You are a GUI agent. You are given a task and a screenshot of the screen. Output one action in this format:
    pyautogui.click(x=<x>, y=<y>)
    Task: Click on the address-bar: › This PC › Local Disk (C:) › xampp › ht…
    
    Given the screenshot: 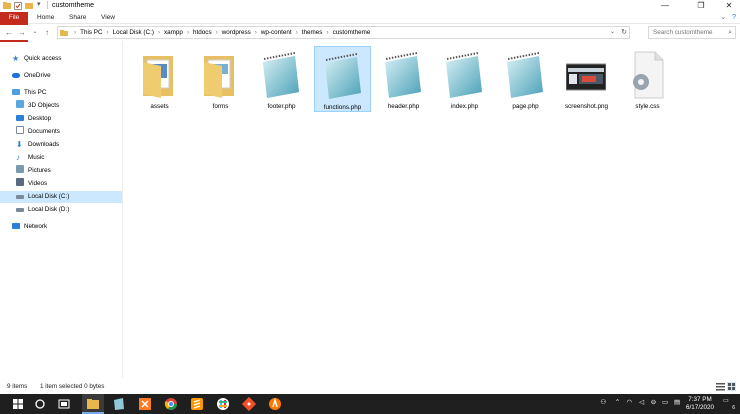 What is the action you would take?
    pyautogui.click(x=343, y=32)
    